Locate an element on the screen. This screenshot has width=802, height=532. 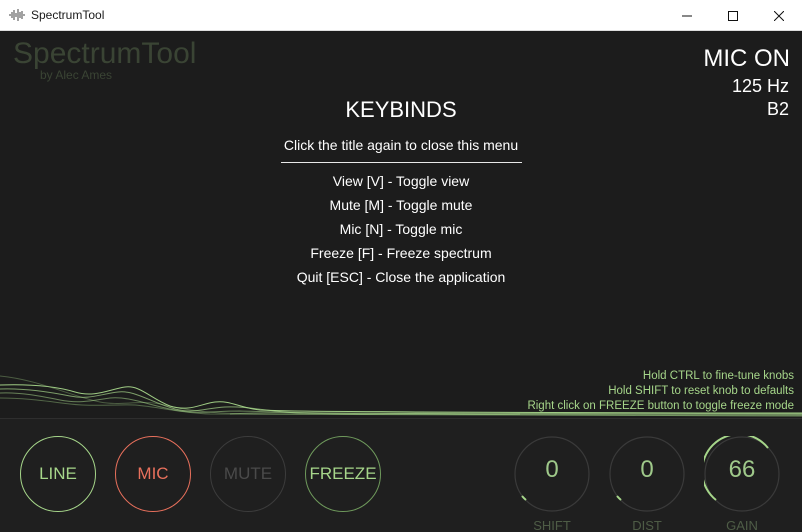
minimize-icon is located at coordinates (687, 15).